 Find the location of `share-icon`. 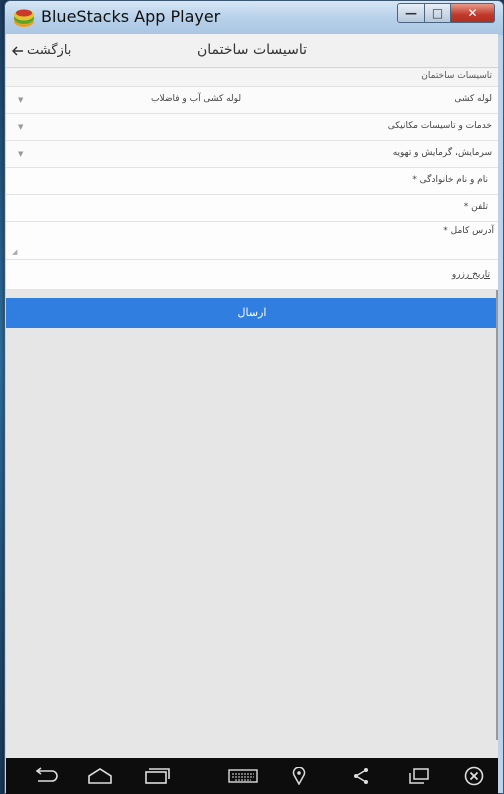

share-icon is located at coordinates (361, 776).